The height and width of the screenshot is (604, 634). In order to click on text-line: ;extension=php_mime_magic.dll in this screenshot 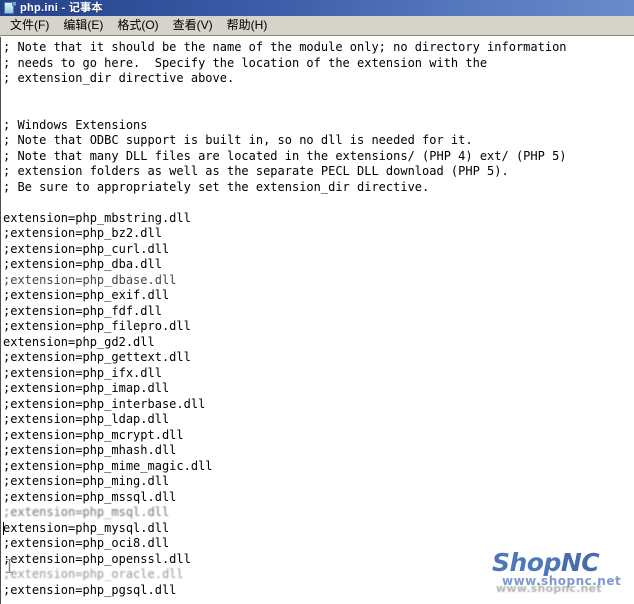, I will do `click(108, 465)`.